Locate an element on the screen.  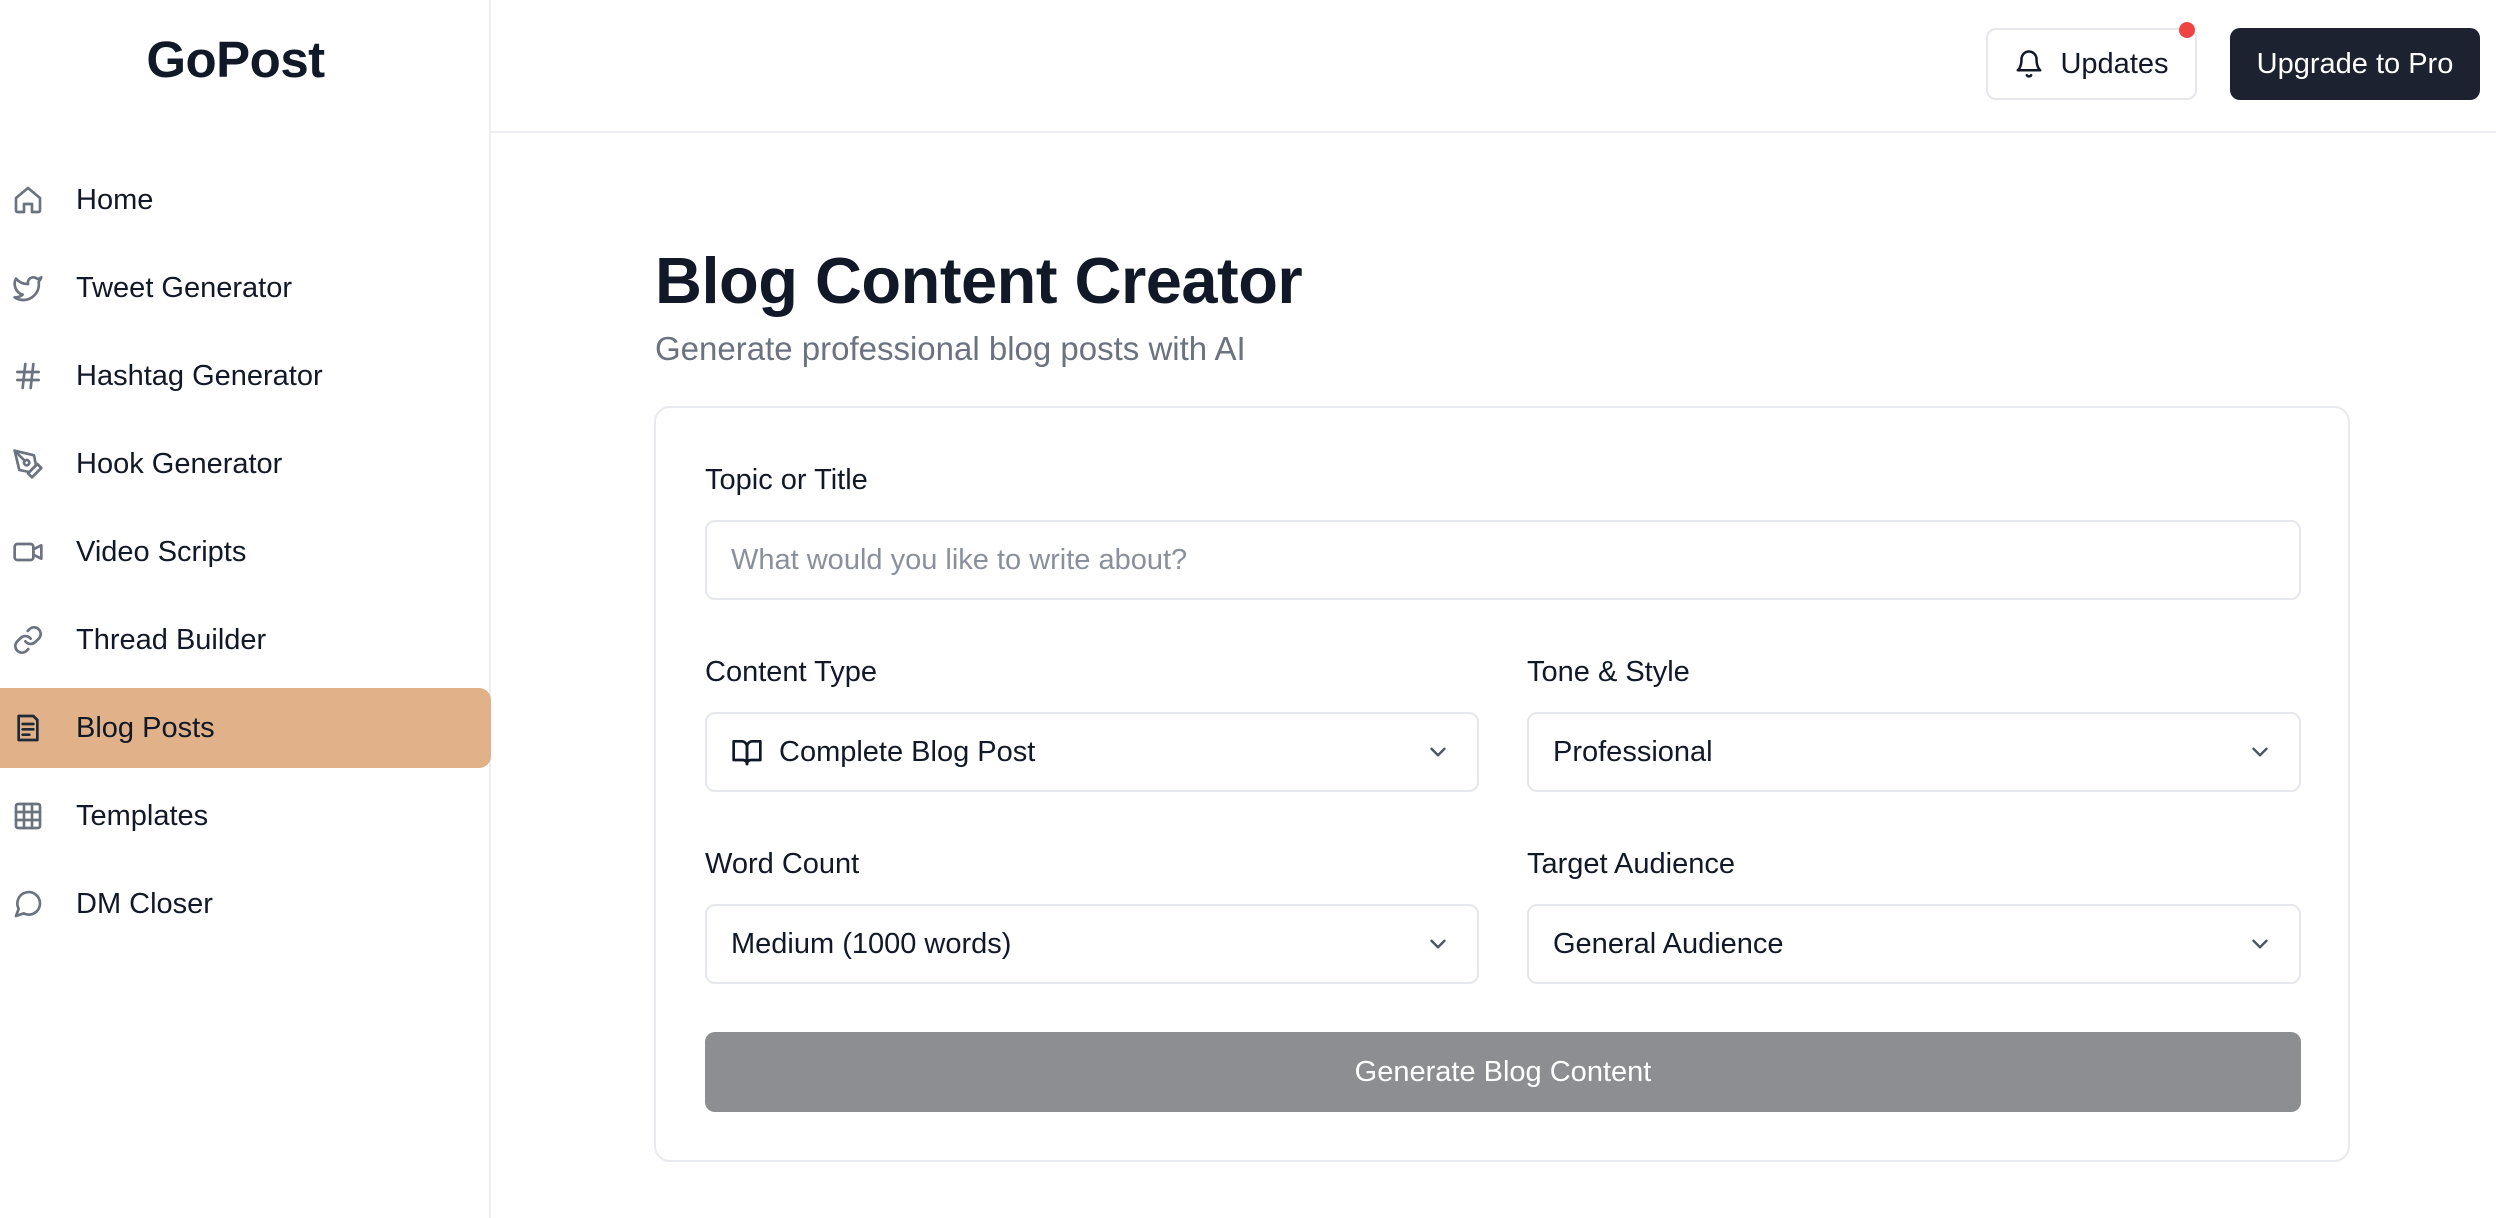
sidebar-item-home: Home is located at coordinates (245, 200).